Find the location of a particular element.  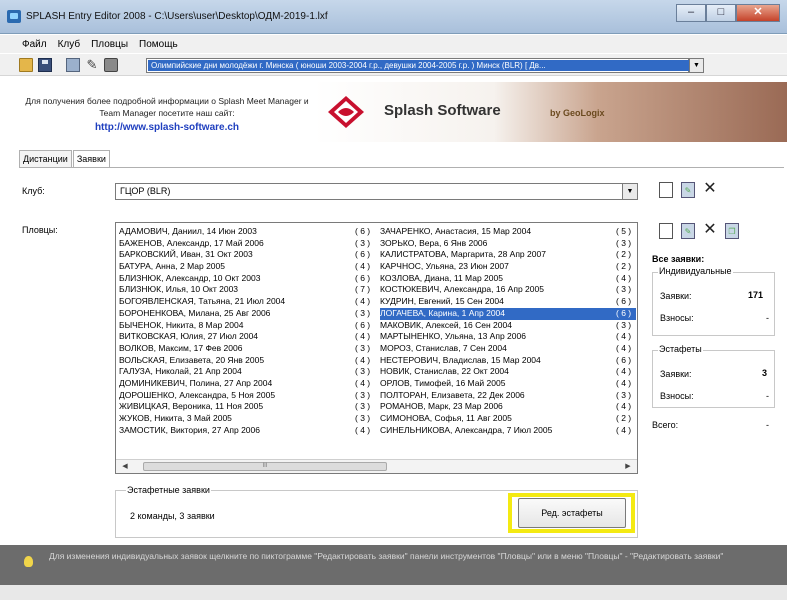

swimmer-row: ГАЛУЗА, Николай, 21 Апр 2004 ( 3 ) is located at coordinates (247, 372).